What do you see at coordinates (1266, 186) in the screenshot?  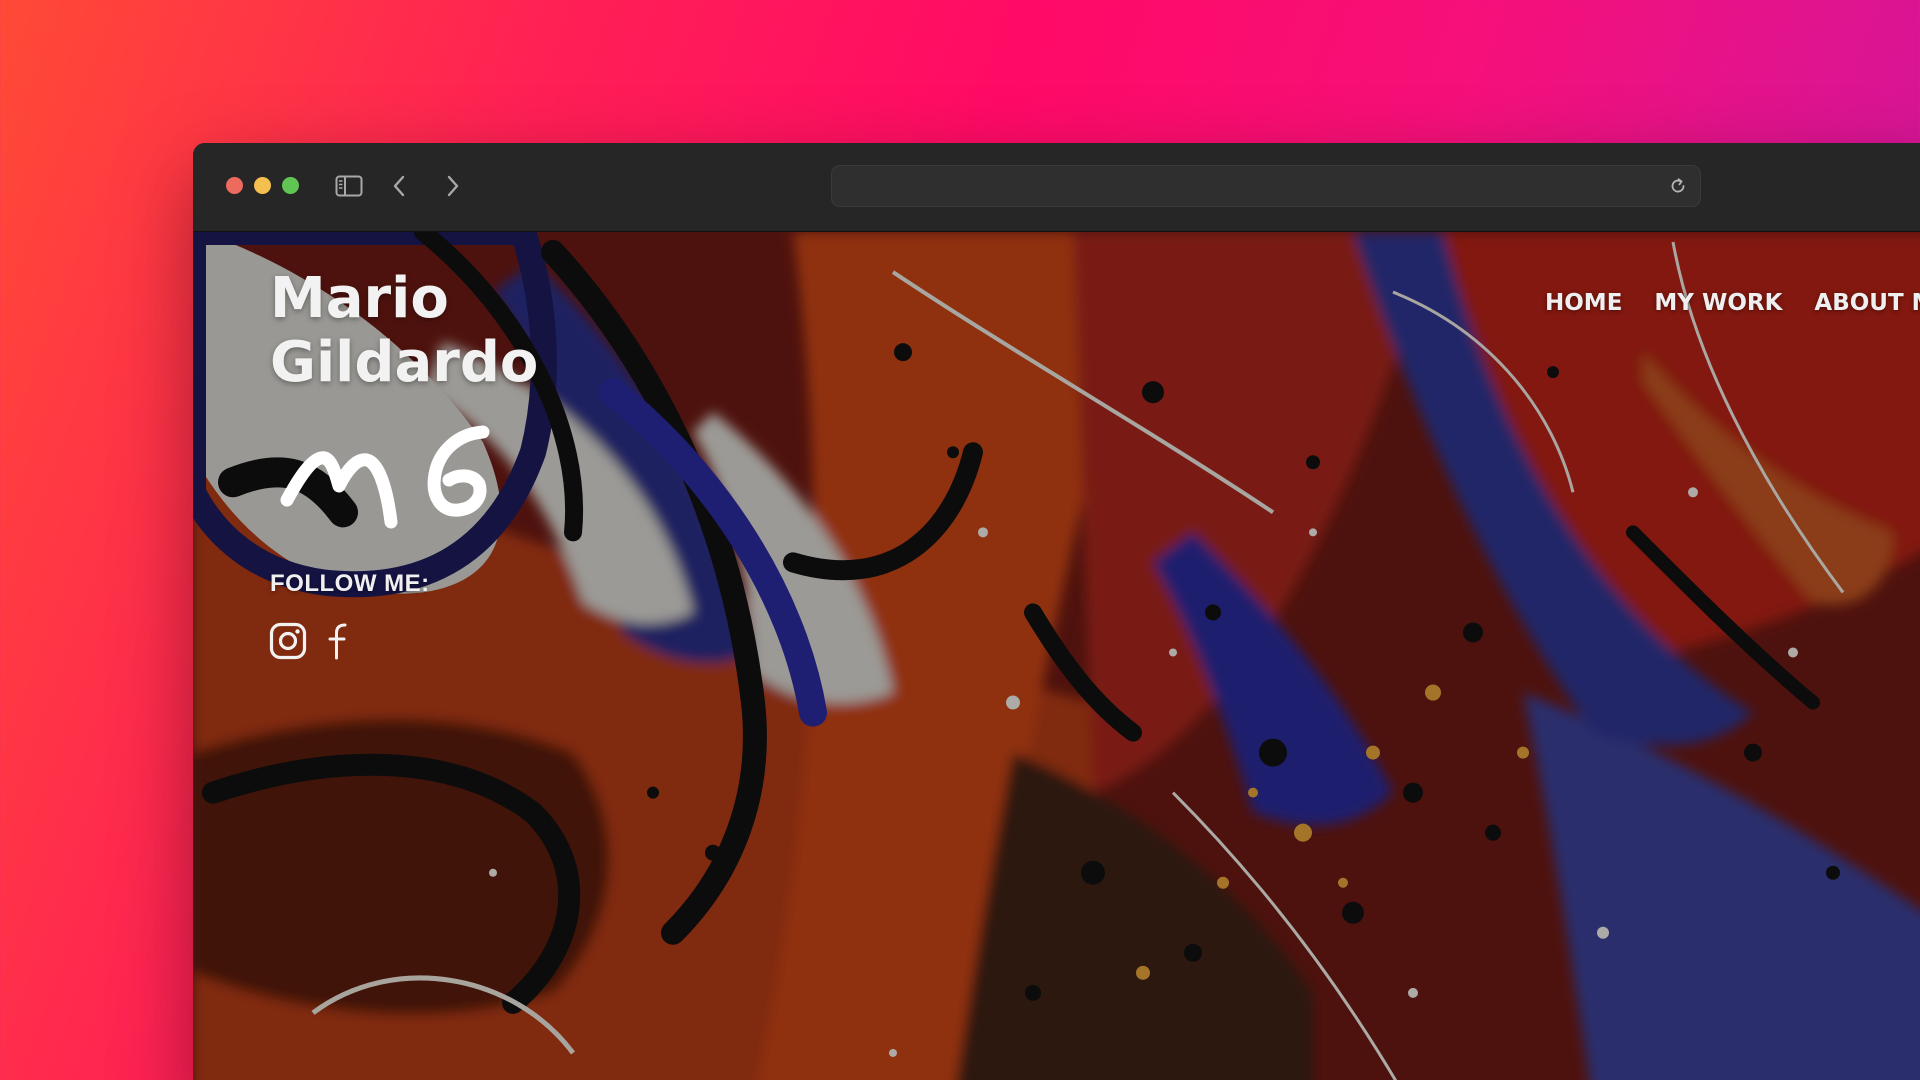 I see `address-bar` at bounding box center [1266, 186].